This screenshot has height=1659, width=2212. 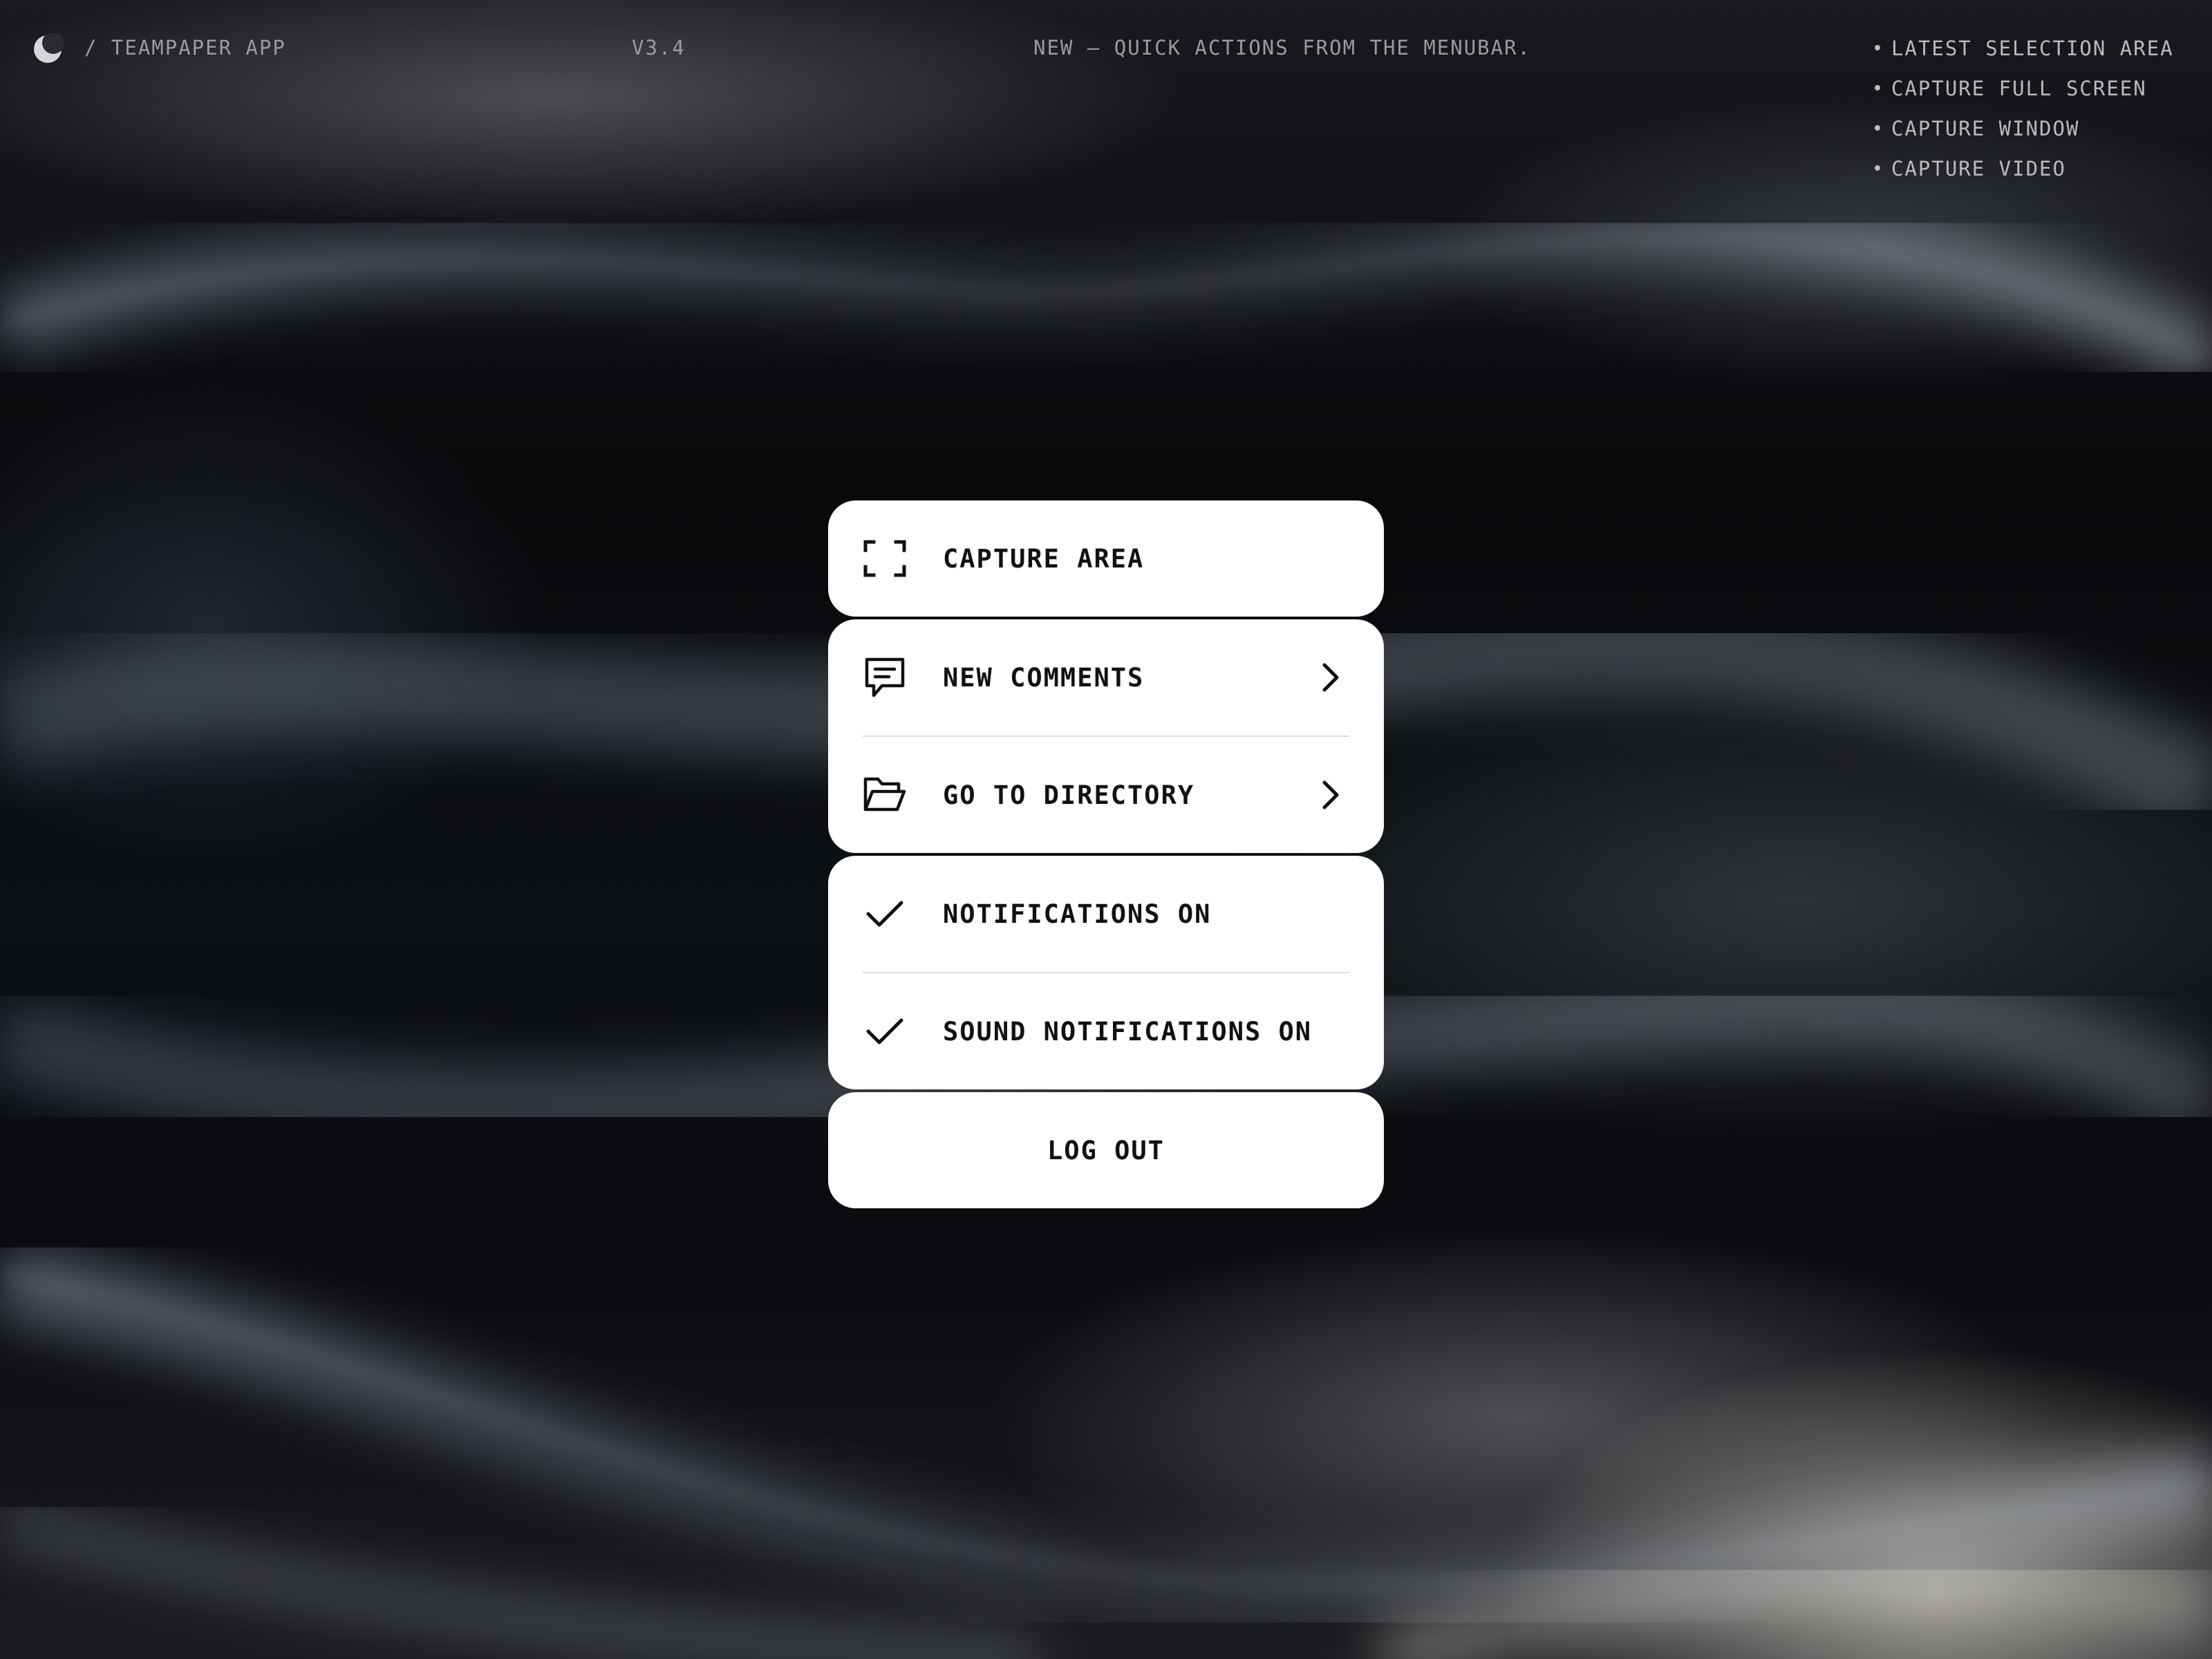 I want to click on new-comments-item: NEW COMMENTS, so click(x=1106, y=677).